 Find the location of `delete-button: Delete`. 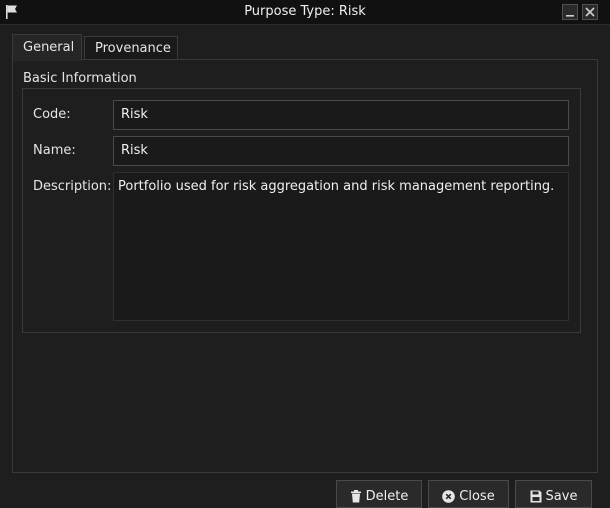

delete-button: Delete is located at coordinates (379, 494).